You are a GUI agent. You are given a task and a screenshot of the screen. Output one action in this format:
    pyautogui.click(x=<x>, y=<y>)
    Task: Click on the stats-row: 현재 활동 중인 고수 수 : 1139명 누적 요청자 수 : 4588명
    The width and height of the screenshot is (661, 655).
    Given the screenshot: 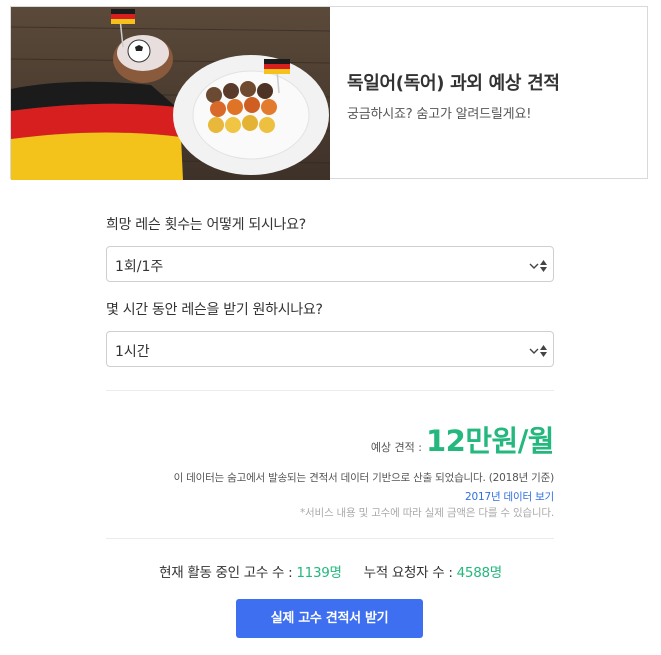 What is the action you would take?
    pyautogui.click(x=330, y=571)
    